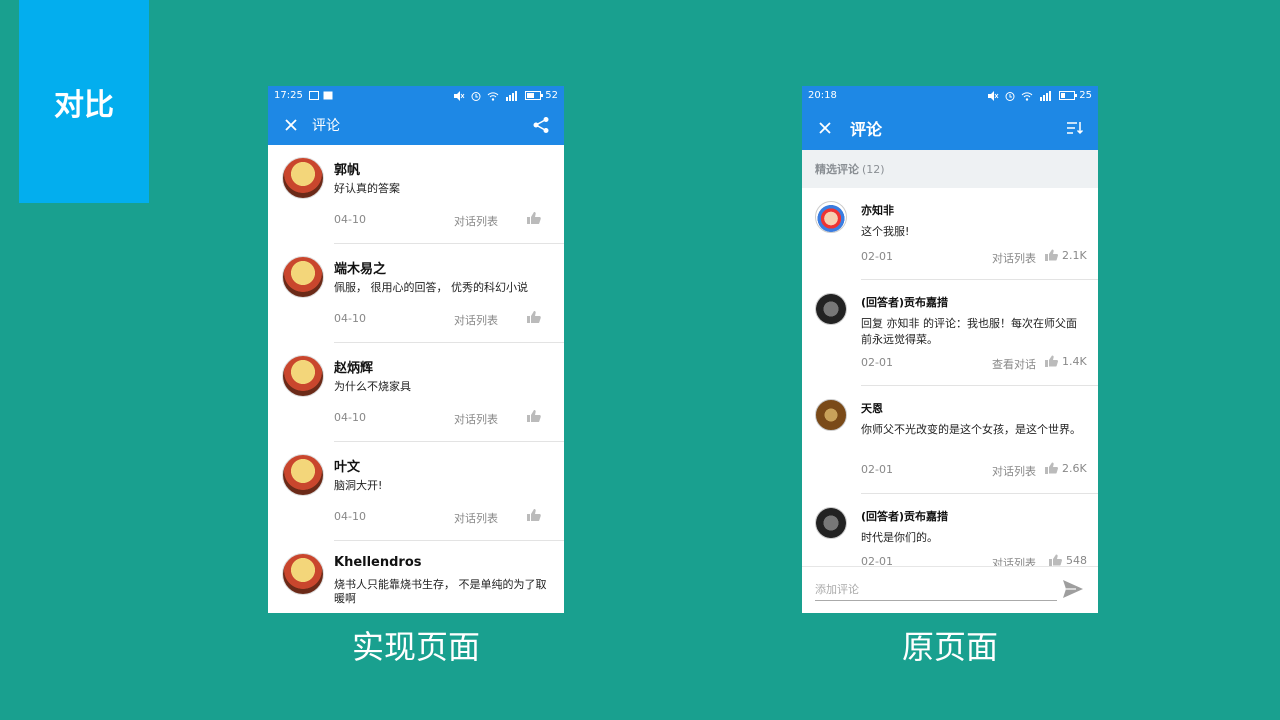  Describe the element at coordinates (837, 169) in the screenshot. I see `section-label: 精选评论` at that location.